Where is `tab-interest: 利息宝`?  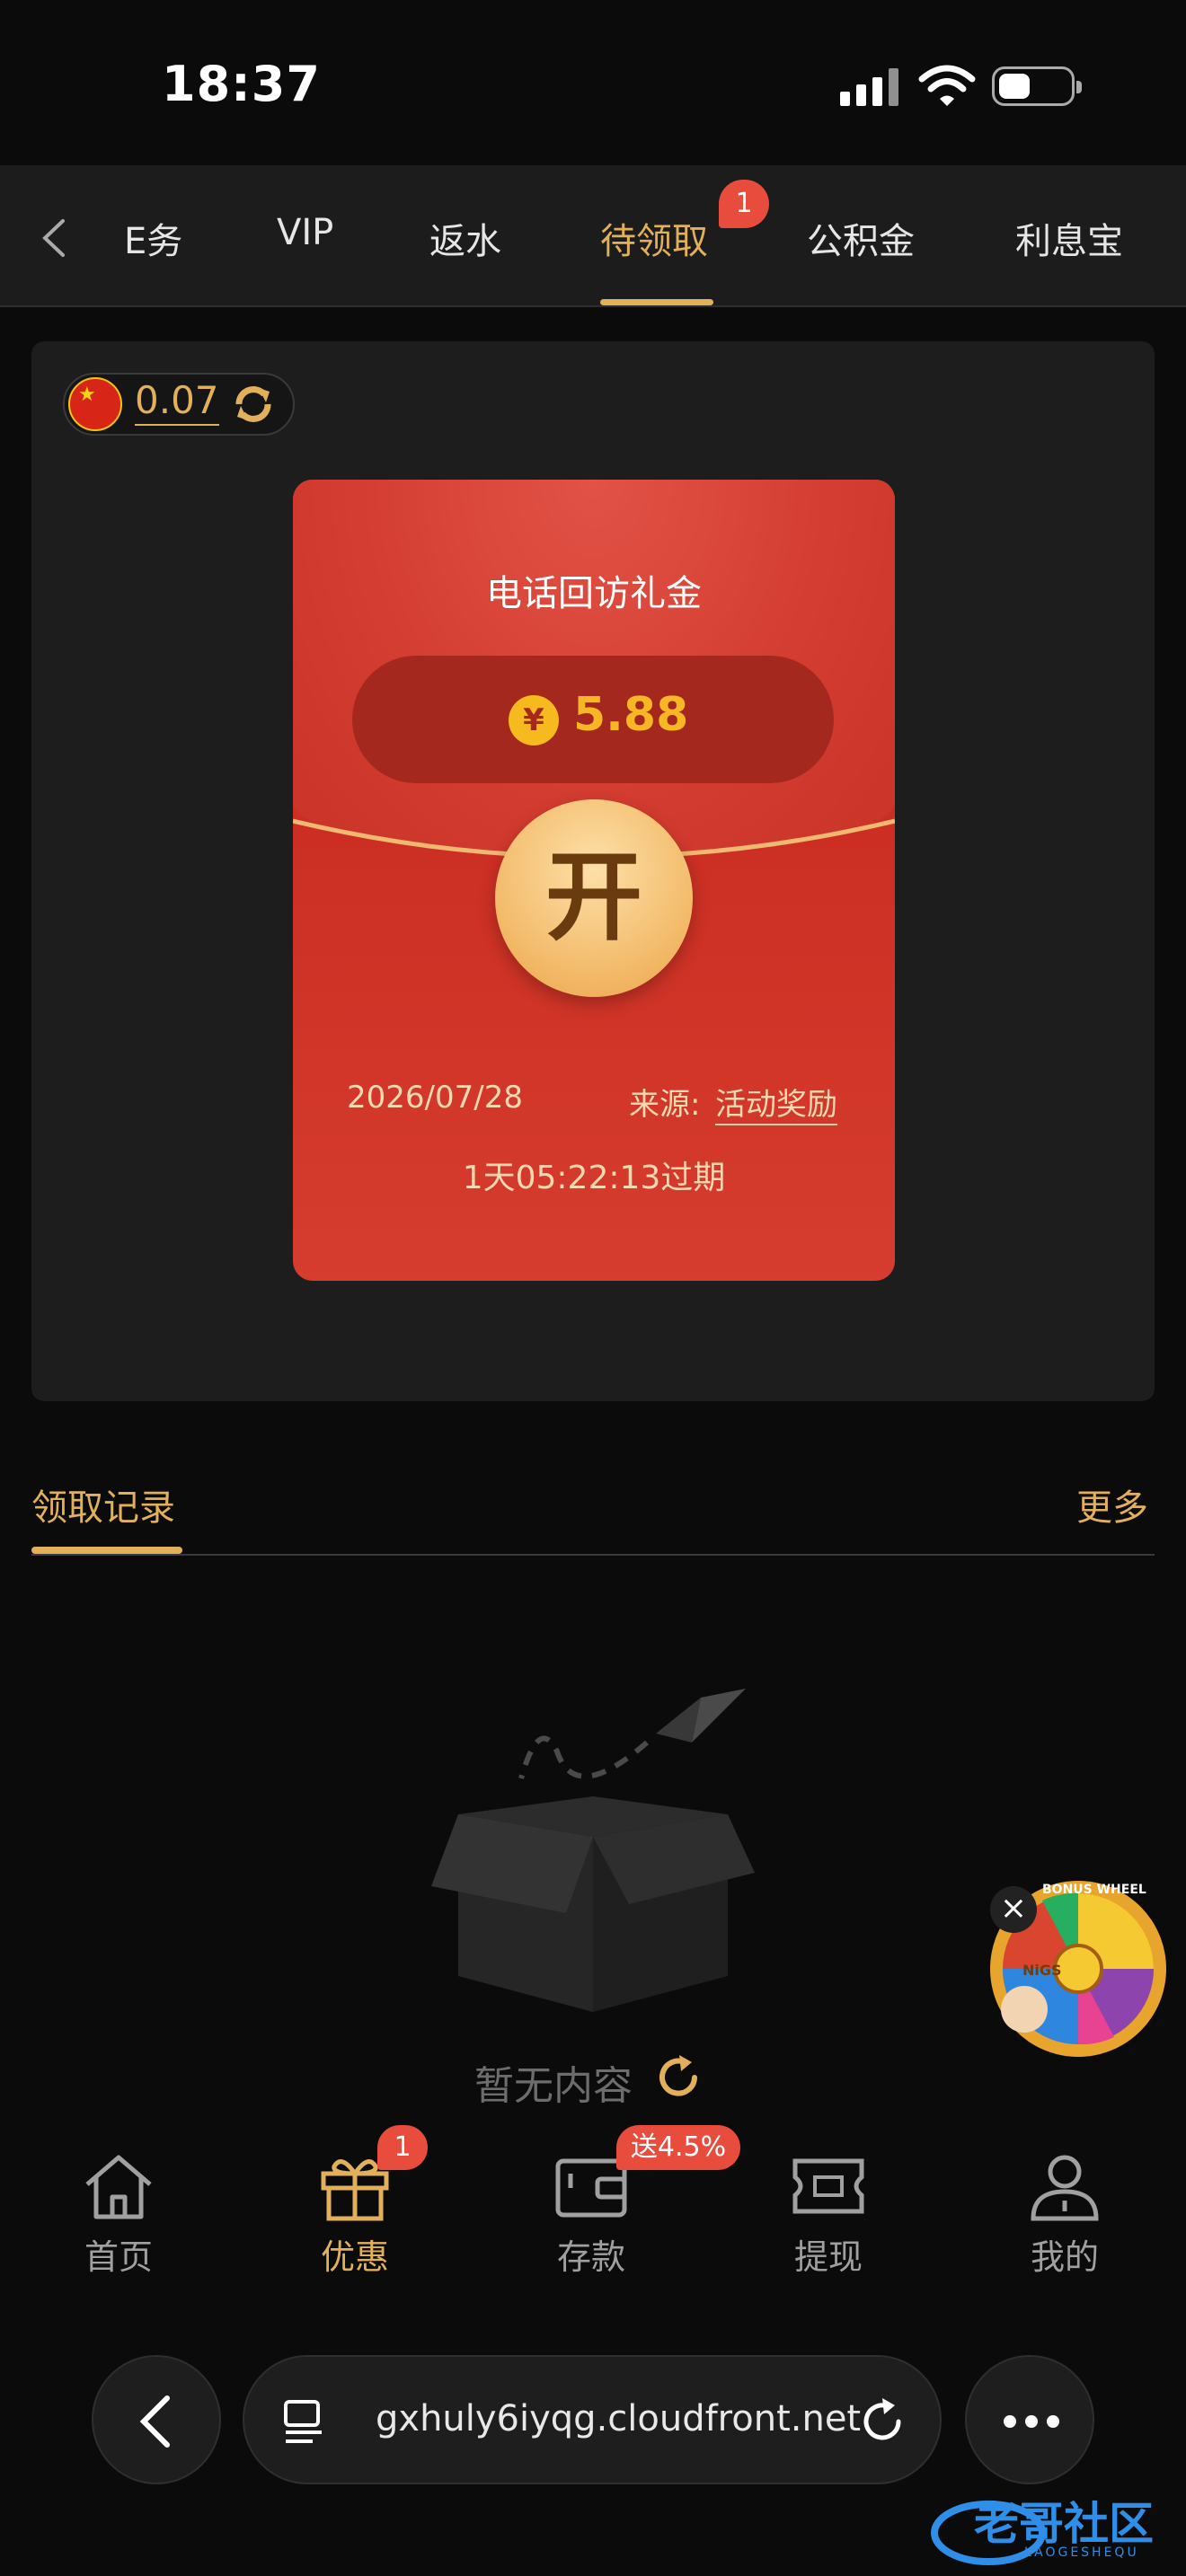
tab-interest: 利息宝 is located at coordinates (1069, 238).